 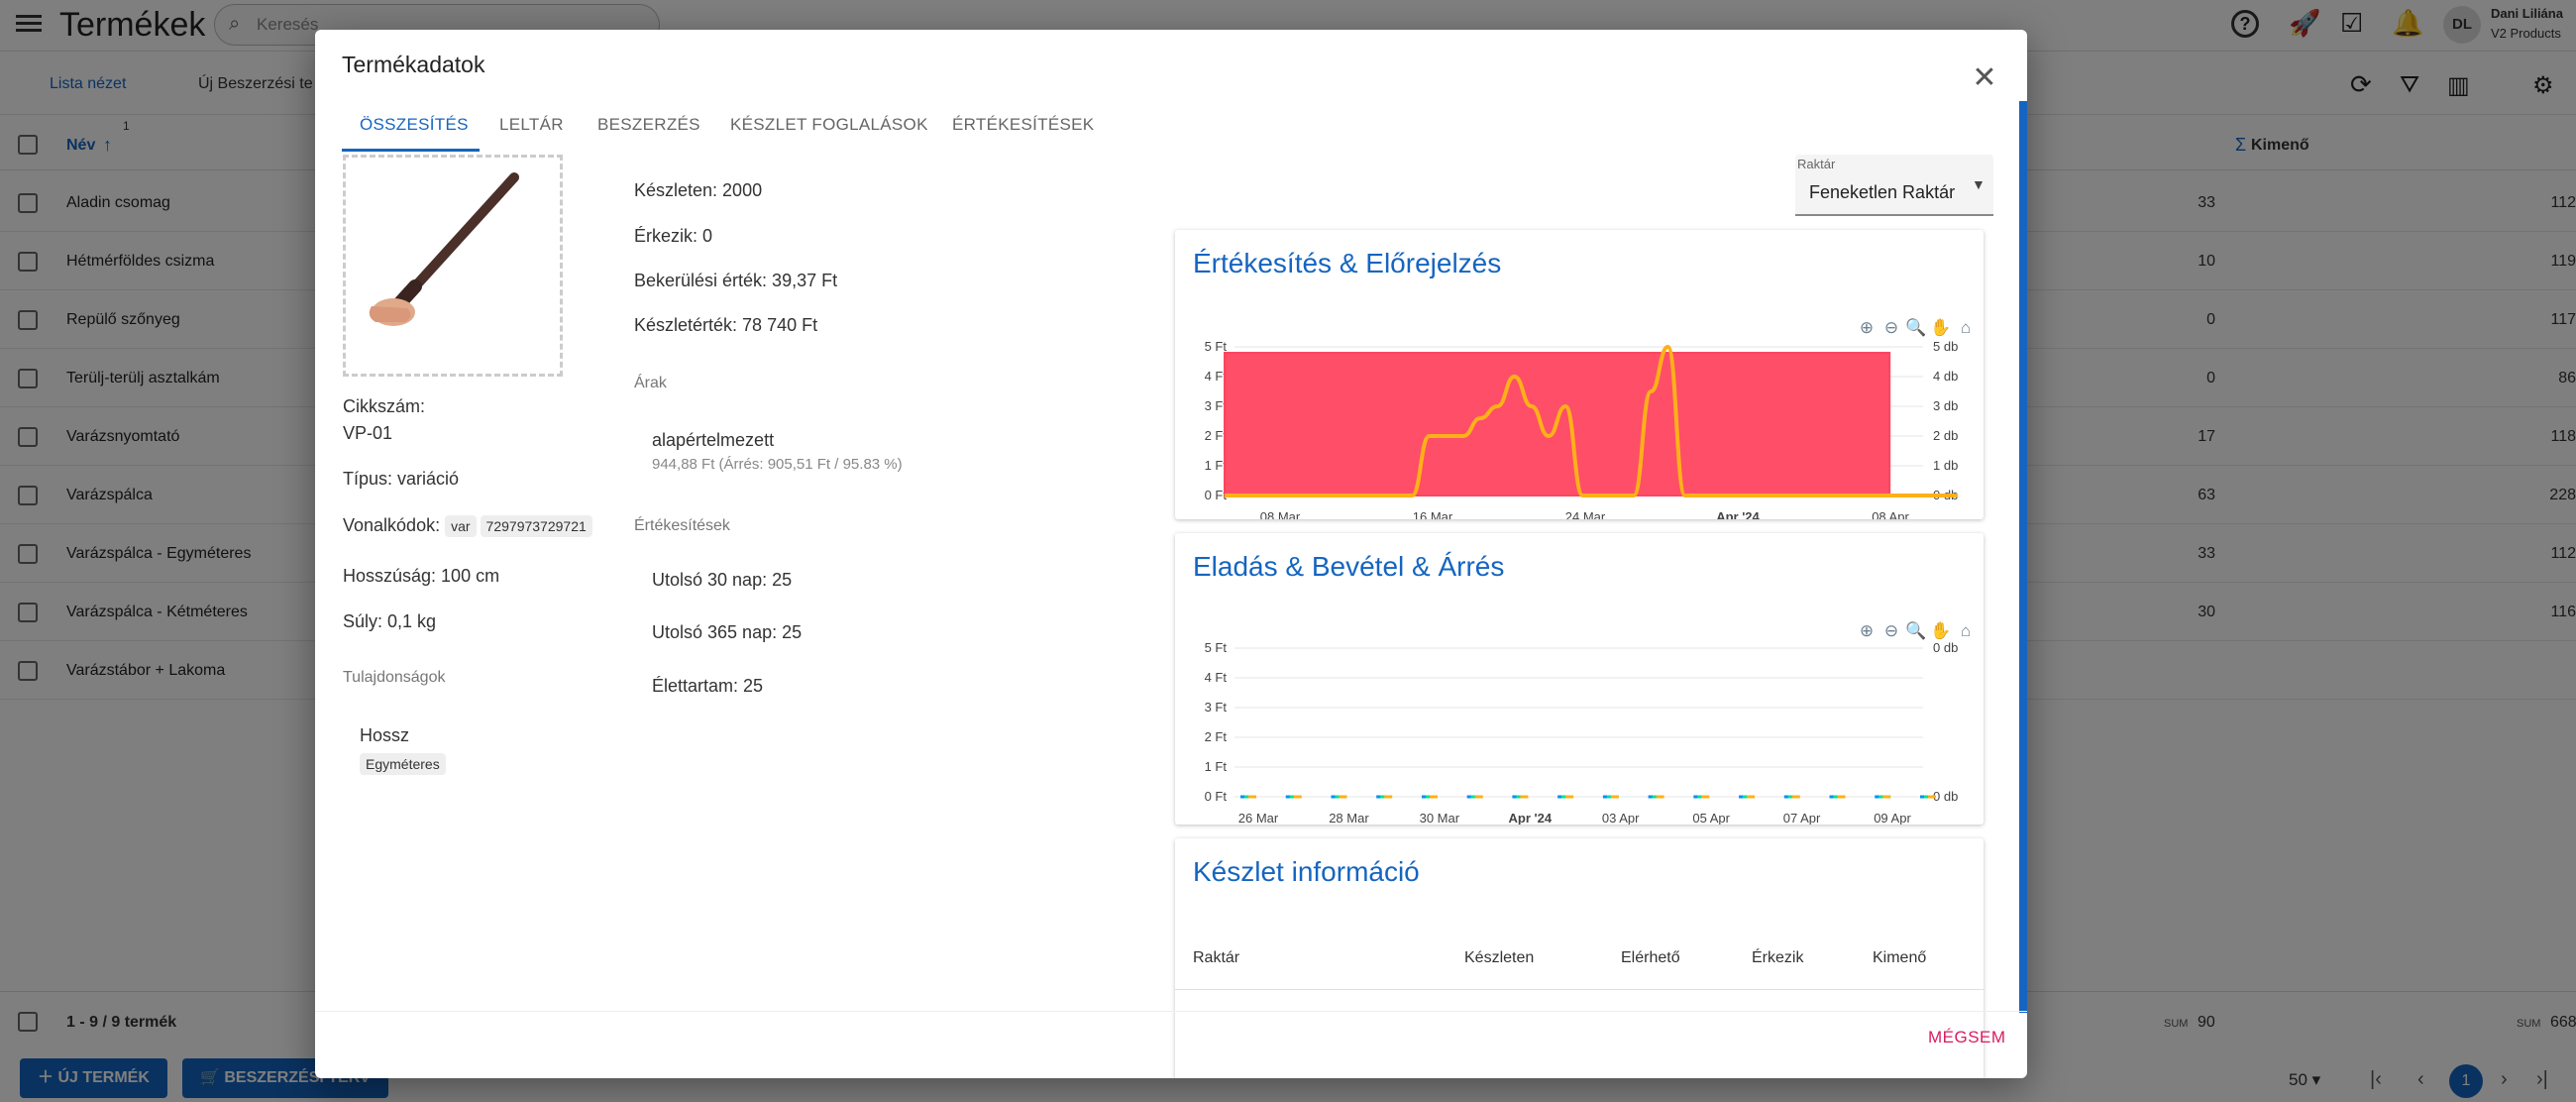 I want to click on col-available: Elérhető, so click(x=1651, y=958).